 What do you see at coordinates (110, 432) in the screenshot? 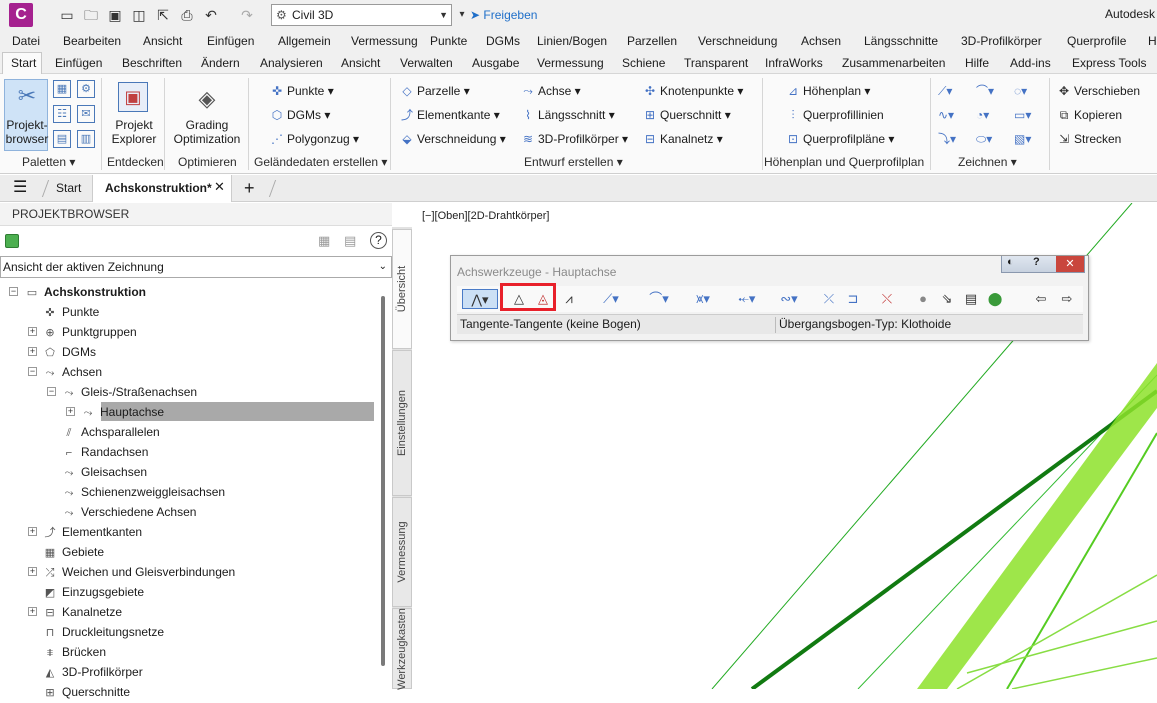
I see `tree-node-achsparallelen: ⫽ Achsparallelen` at bounding box center [110, 432].